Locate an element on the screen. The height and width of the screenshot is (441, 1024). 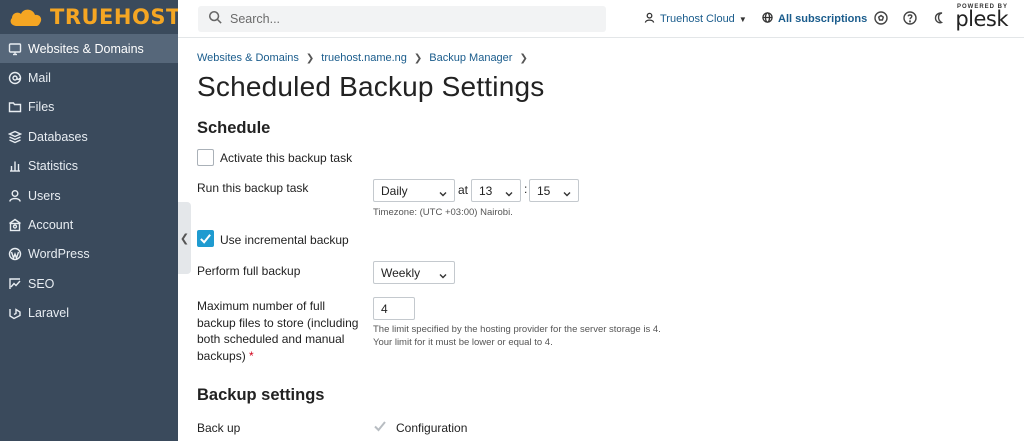
sidebar-item-label: Laravel is located at coordinates (48, 313).